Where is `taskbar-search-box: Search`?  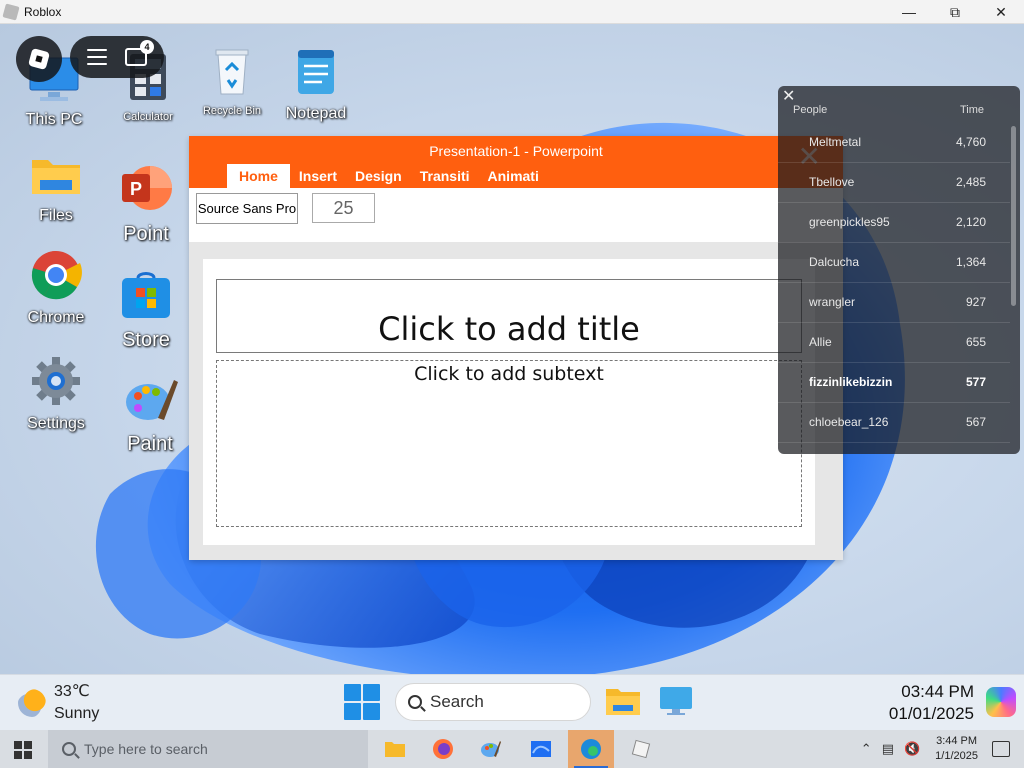
taskbar-search-box: Search is located at coordinates (493, 702).